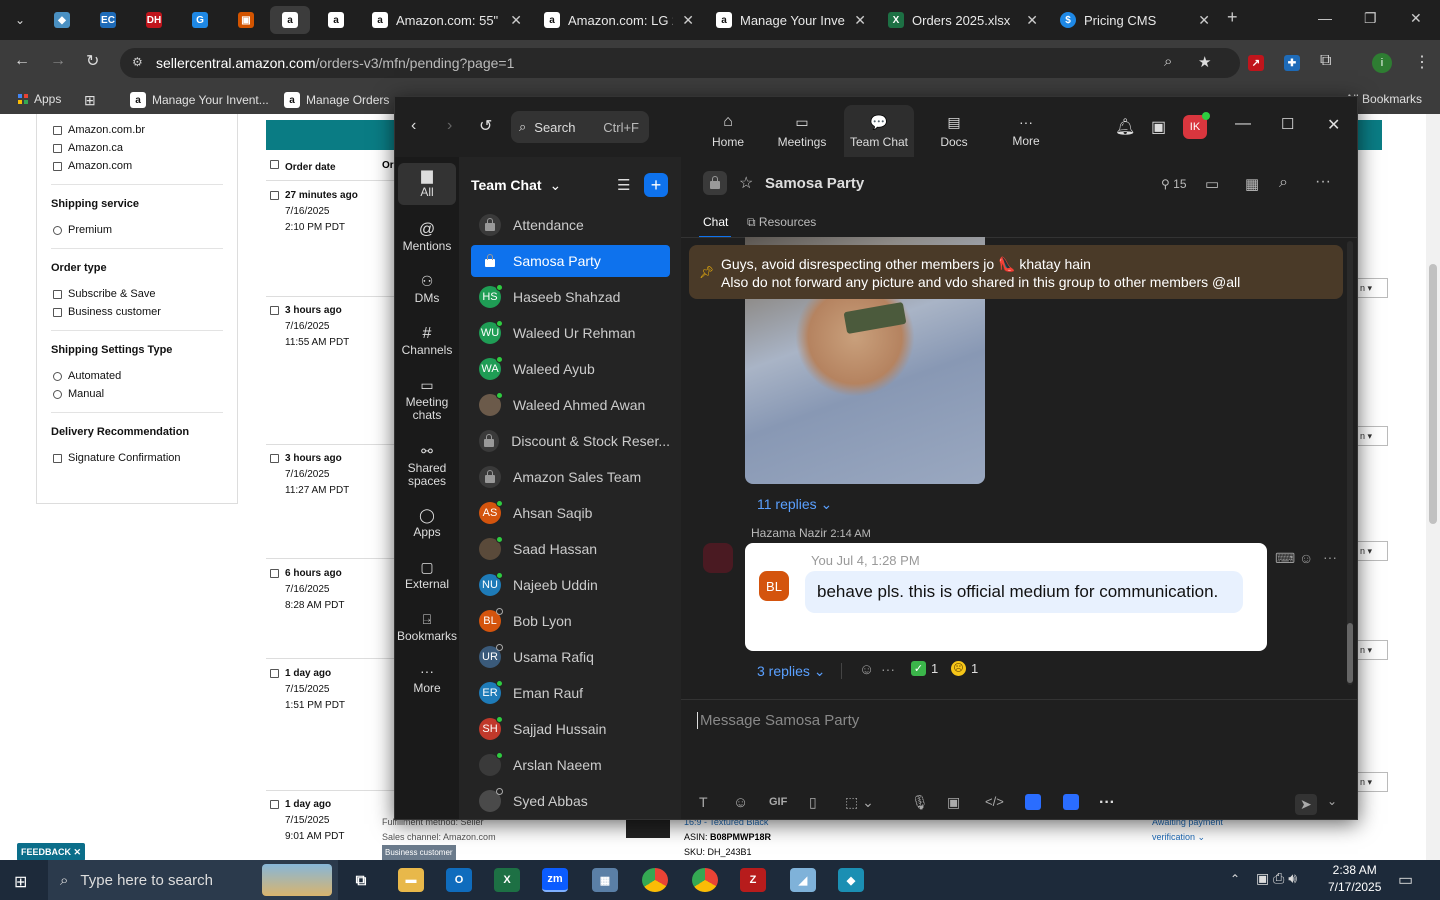  What do you see at coordinates (507, 880) in the screenshot?
I see `excel-icon: X` at bounding box center [507, 880].